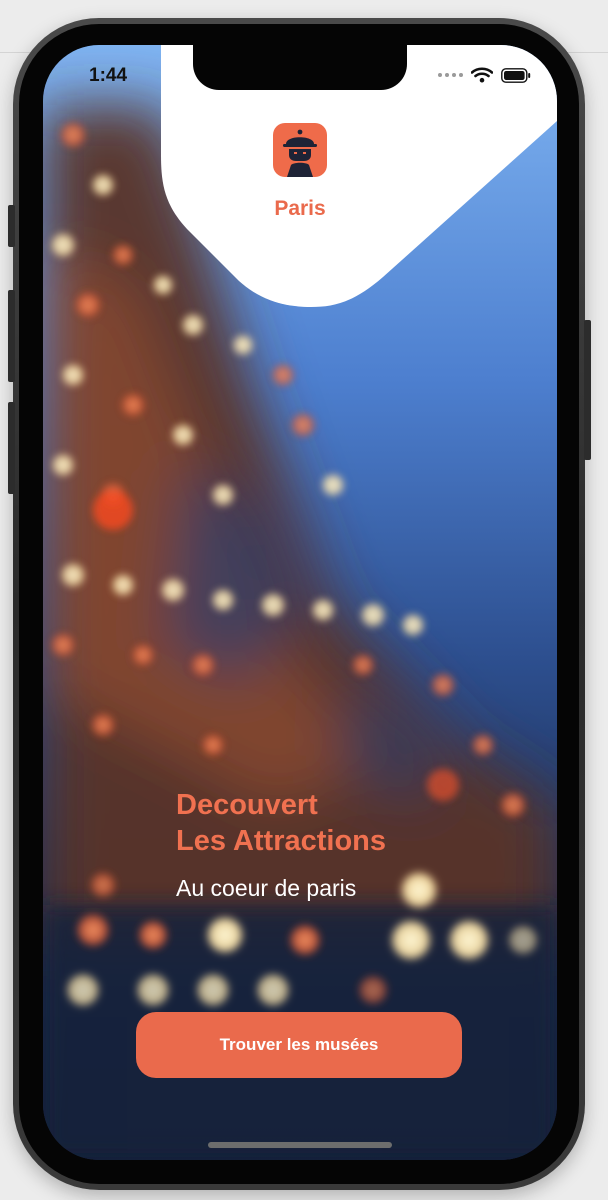  Describe the element at coordinates (587, 390) in the screenshot. I see `power-button` at that location.